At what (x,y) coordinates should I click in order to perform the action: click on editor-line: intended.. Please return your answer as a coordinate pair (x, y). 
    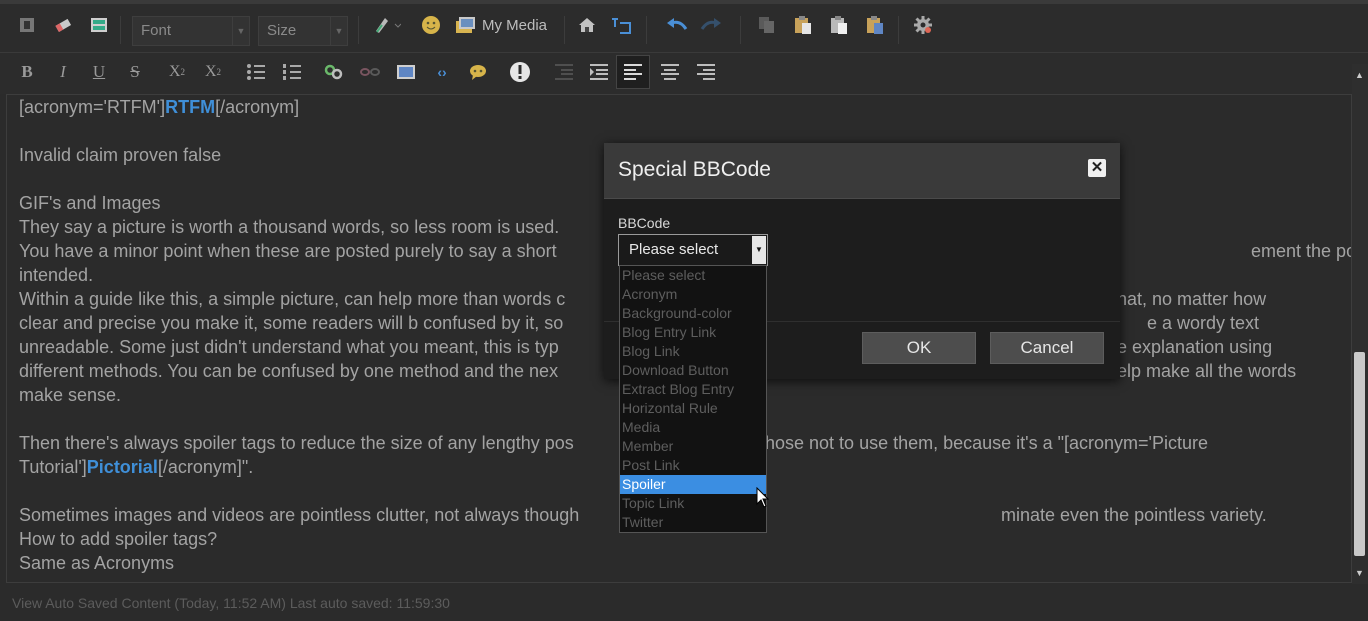
    Looking at the image, I should click on (56, 275).